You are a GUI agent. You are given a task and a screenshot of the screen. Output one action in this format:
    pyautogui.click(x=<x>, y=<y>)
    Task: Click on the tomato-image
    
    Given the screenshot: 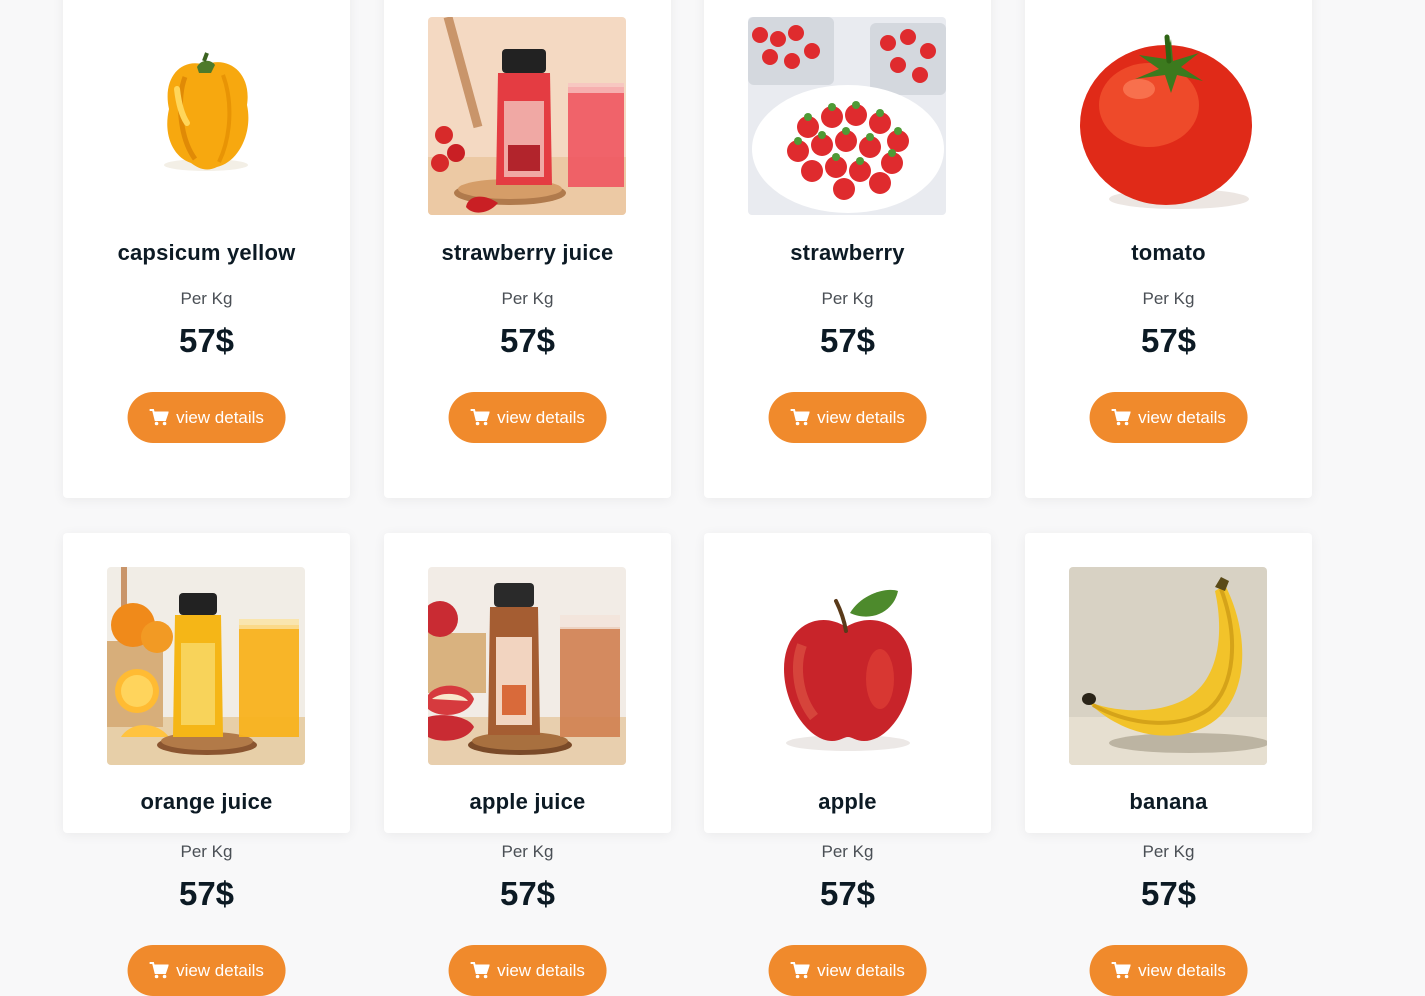 What is the action you would take?
    pyautogui.click(x=1168, y=116)
    